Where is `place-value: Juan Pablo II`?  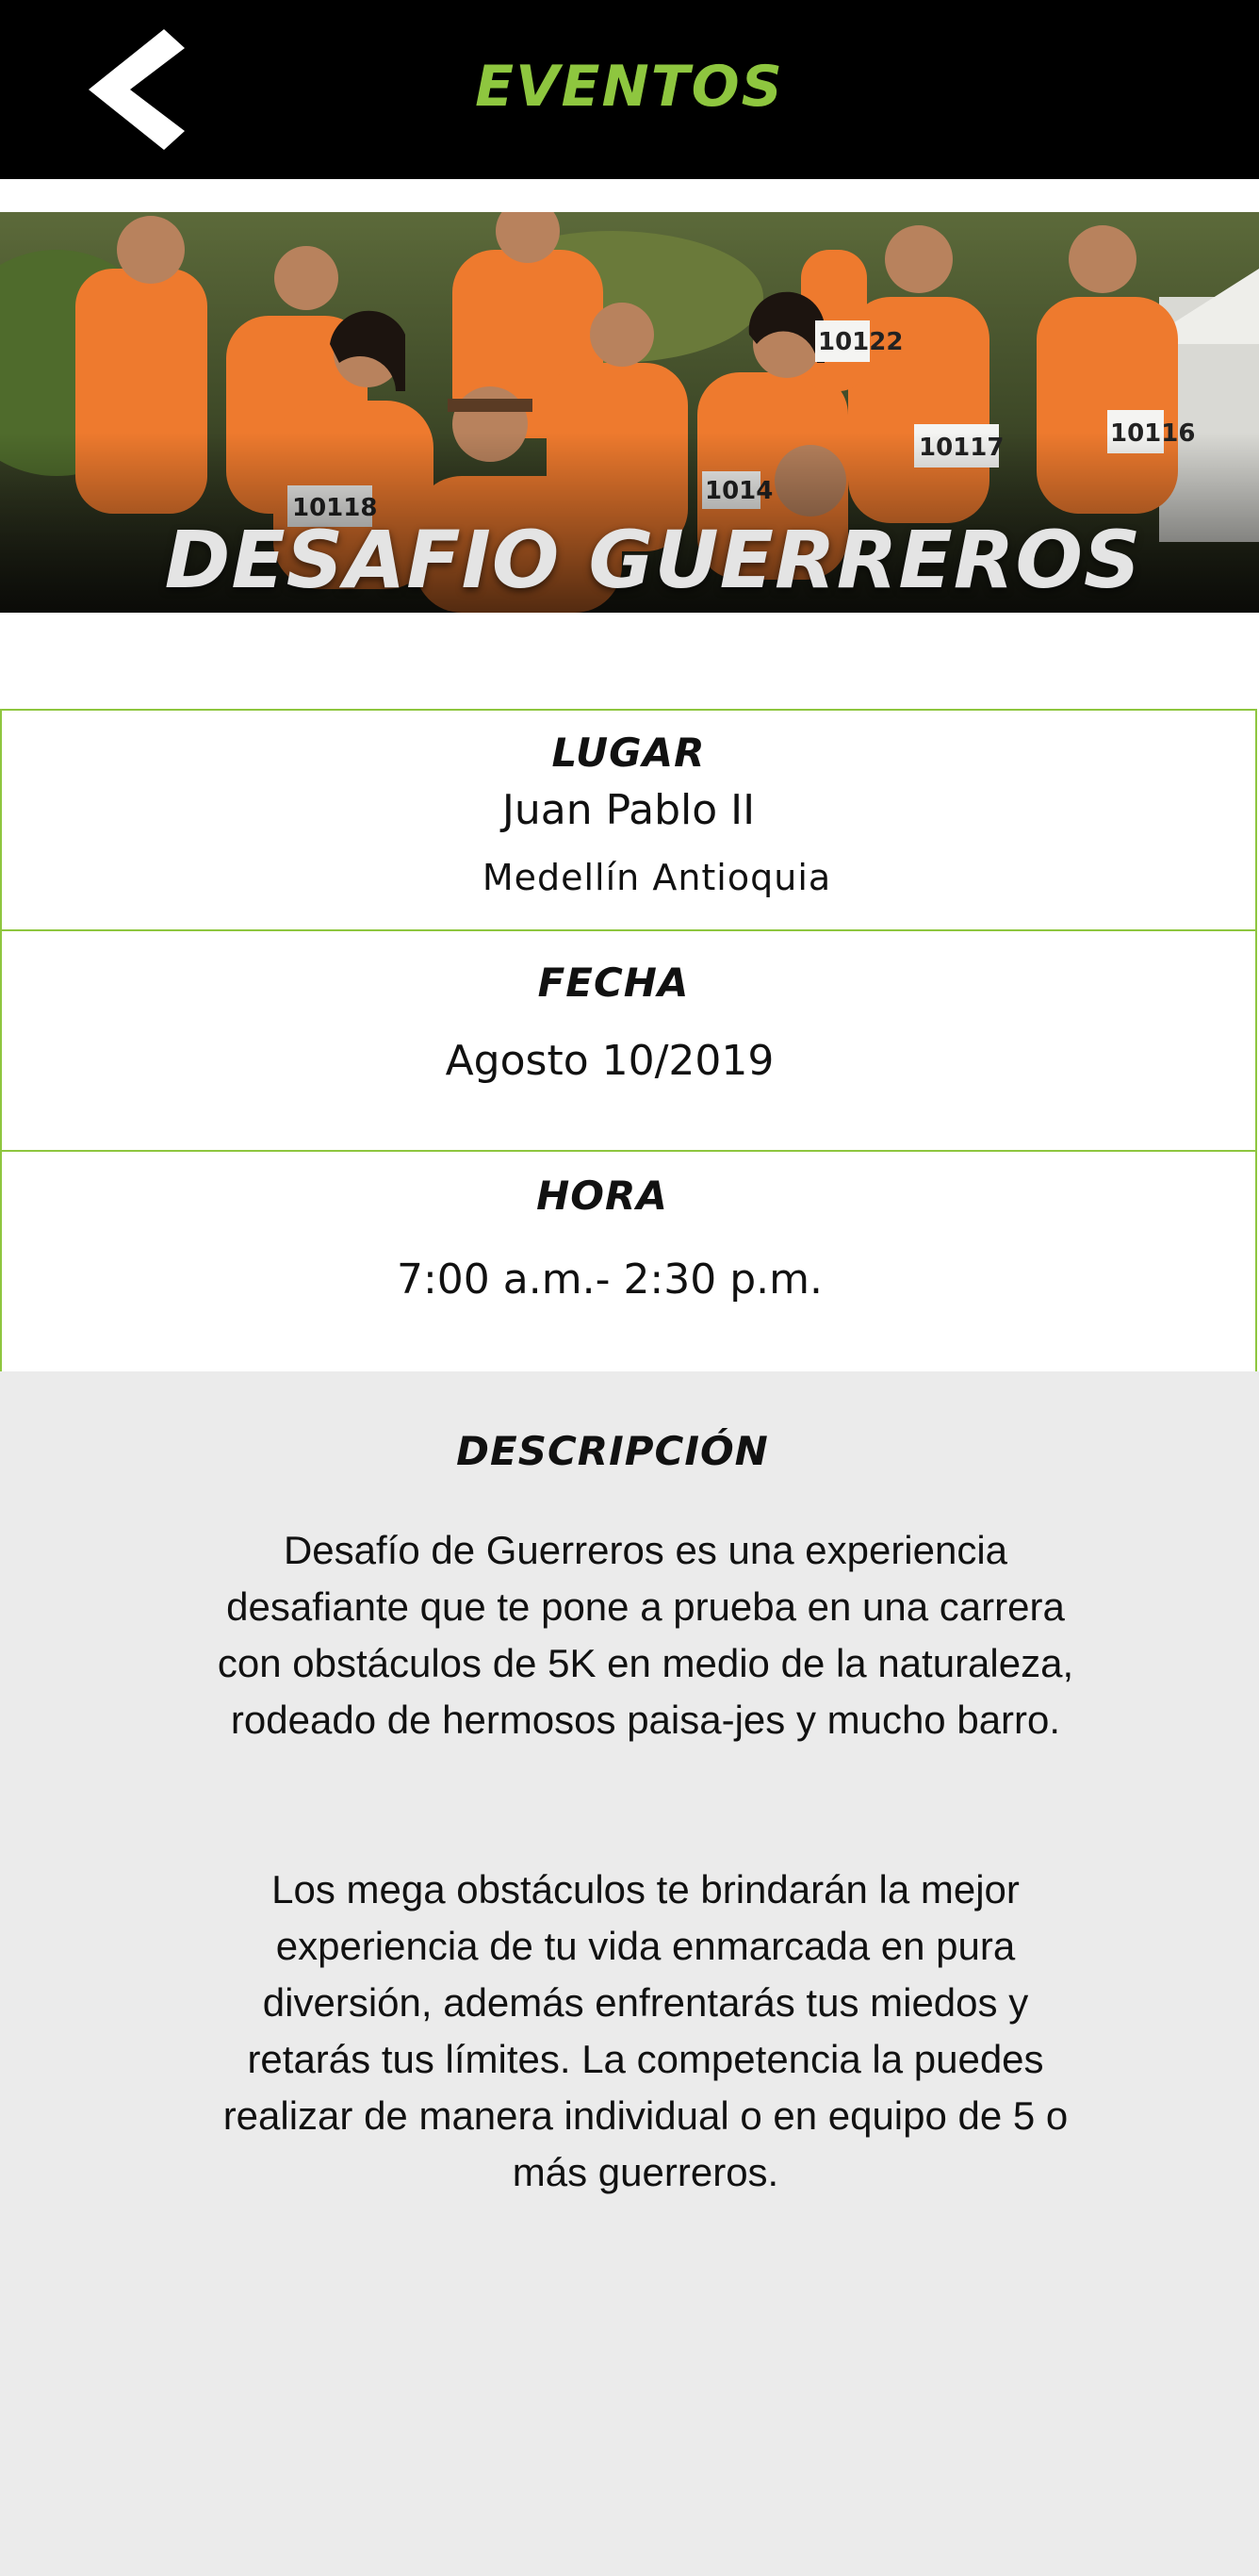 place-value: Juan Pablo II is located at coordinates (628, 810).